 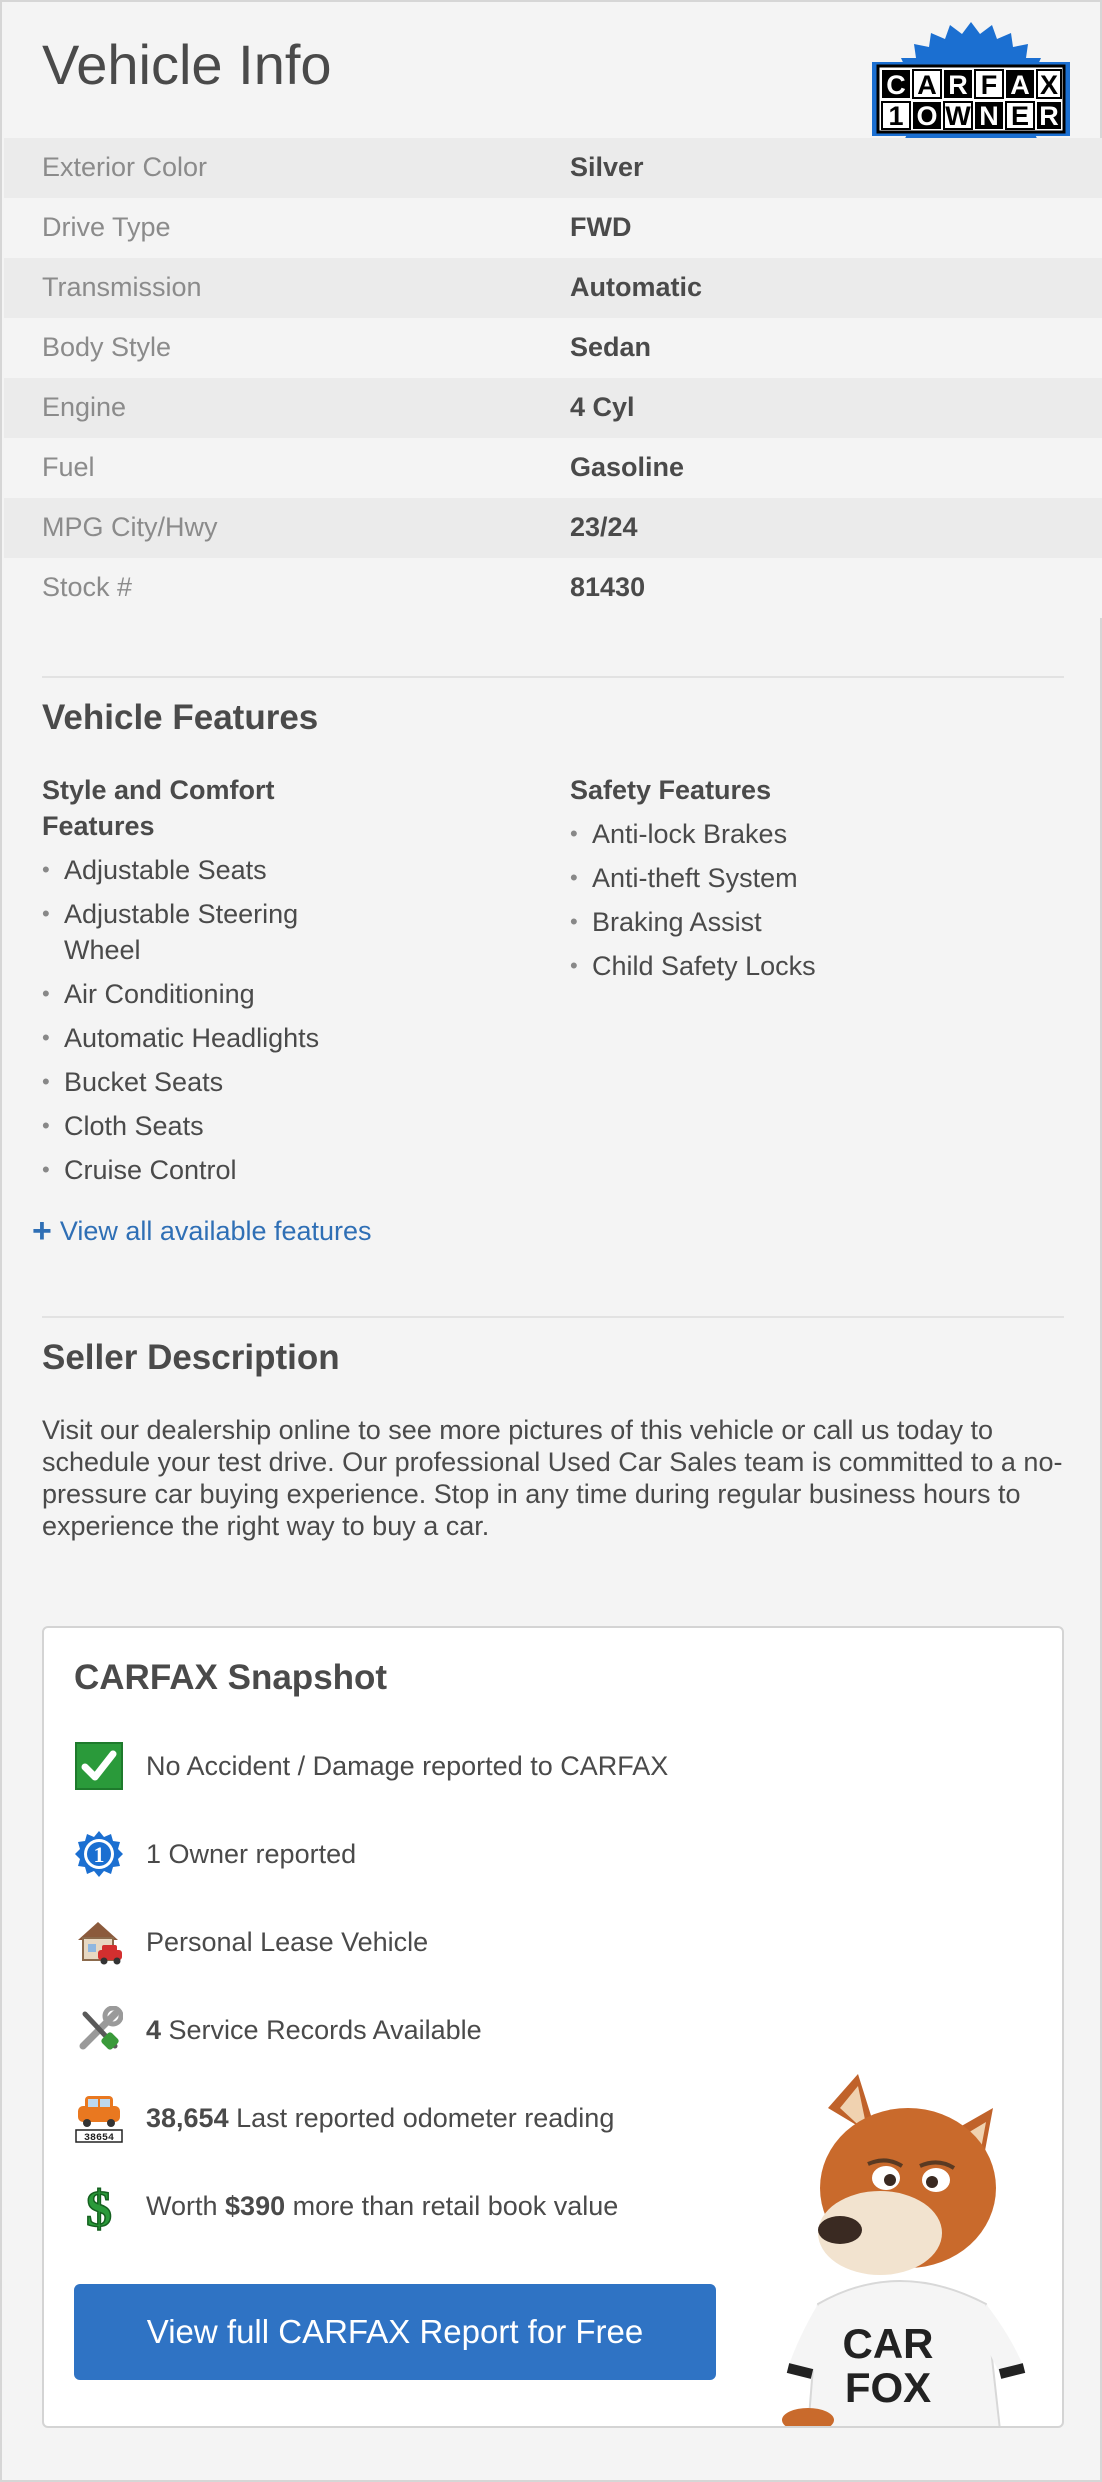 I want to click on comfort-heading-line1: Style and Comfort, so click(x=158, y=790).